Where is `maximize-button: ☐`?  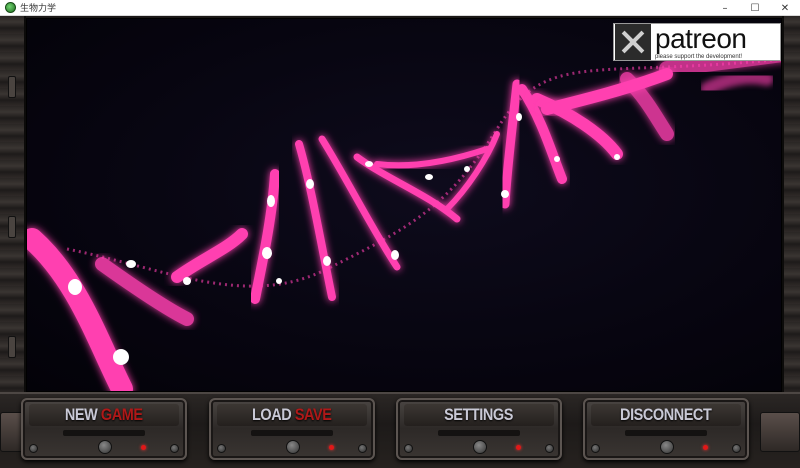 maximize-button: ☐ is located at coordinates (755, 8).